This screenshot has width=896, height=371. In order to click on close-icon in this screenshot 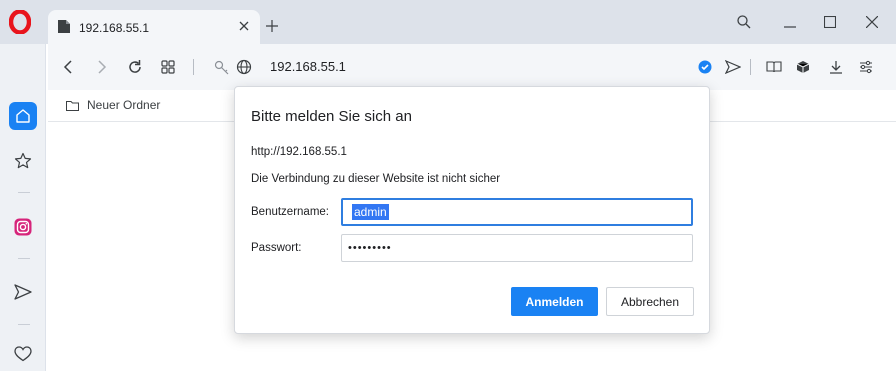, I will do `click(244, 26)`.